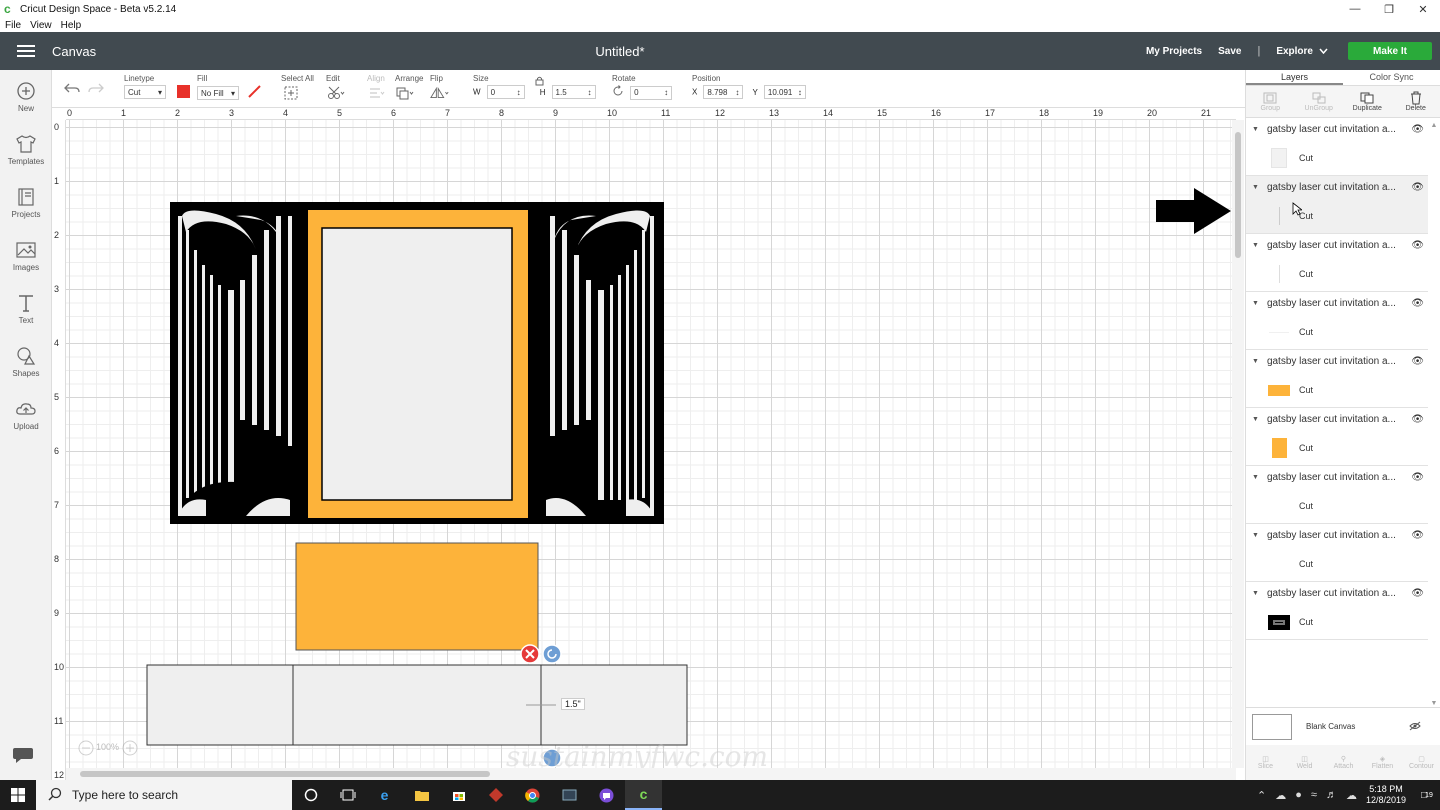 The image size is (1440, 810). What do you see at coordinates (164, 795) in the screenshot?
I see `taskbar-search-box: Type here to search` at bounding box center [164, 795].